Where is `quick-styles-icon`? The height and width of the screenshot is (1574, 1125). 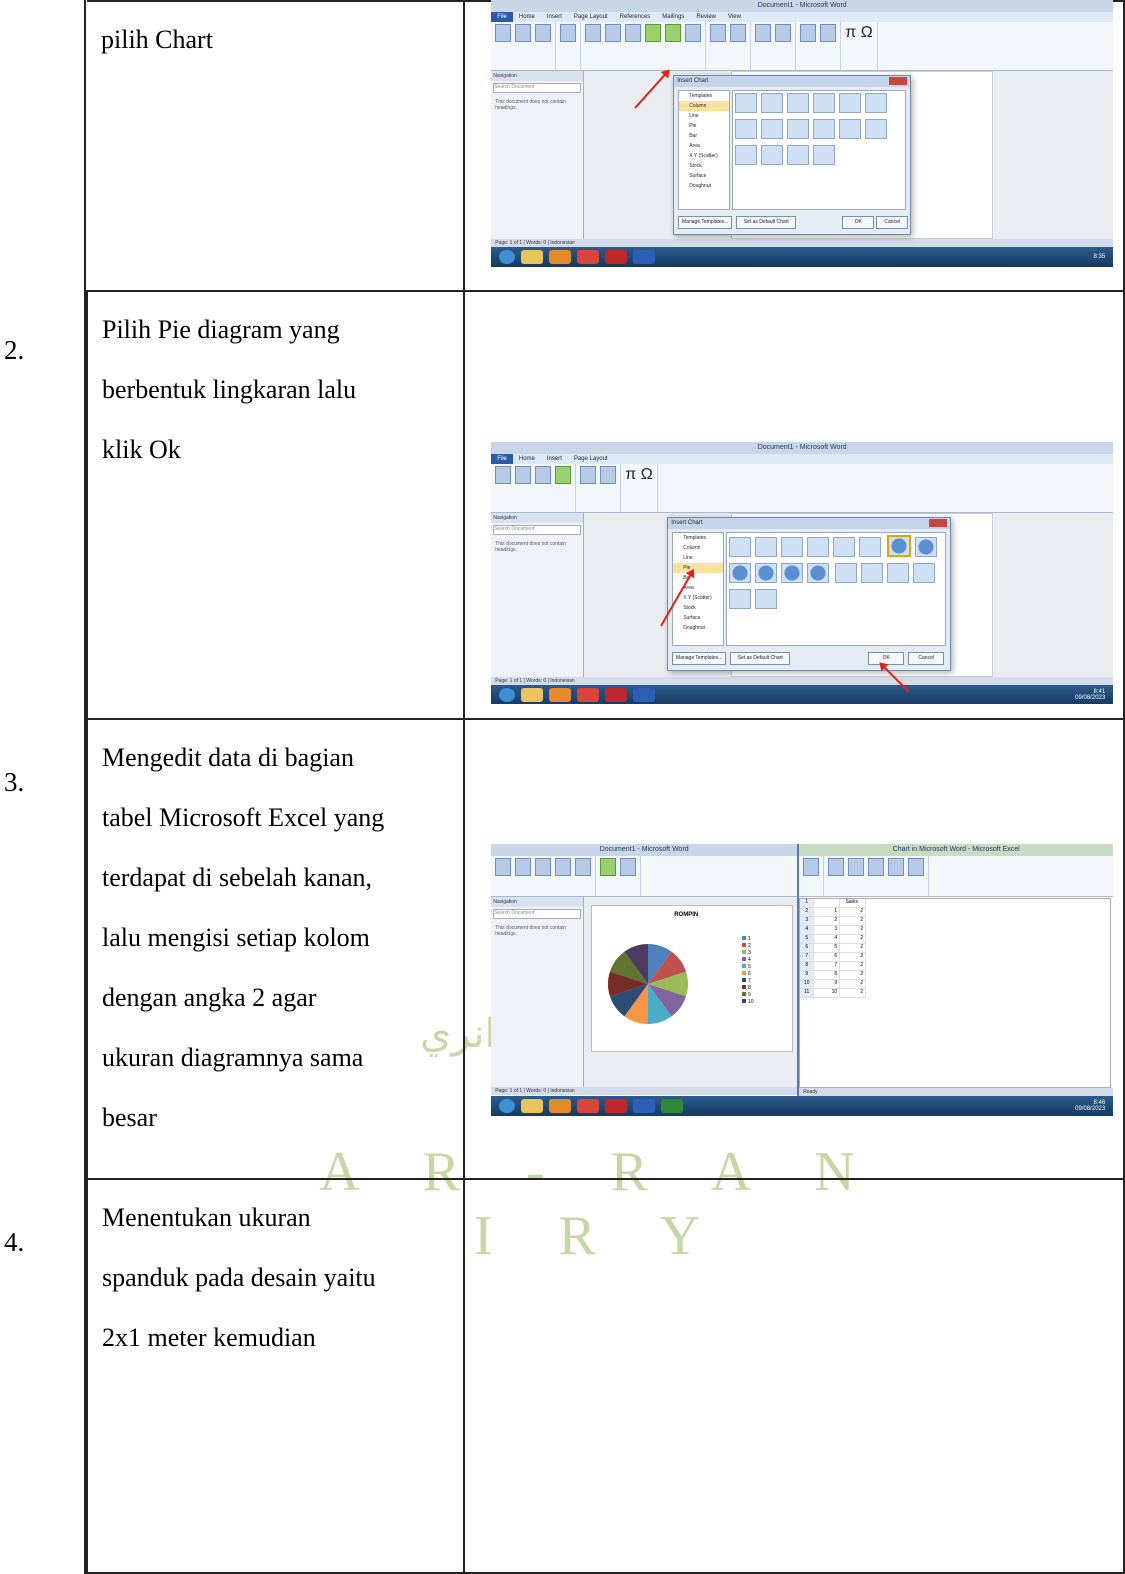
quick-styles-icon is located at coordinates (628, 867).